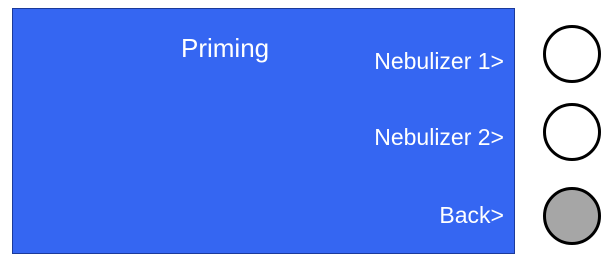 The width and height of the screenshot is (609, 254). Describe the element at coordinates (225, 48) in the screenshot. I see `screen-title: Priming` at that location.